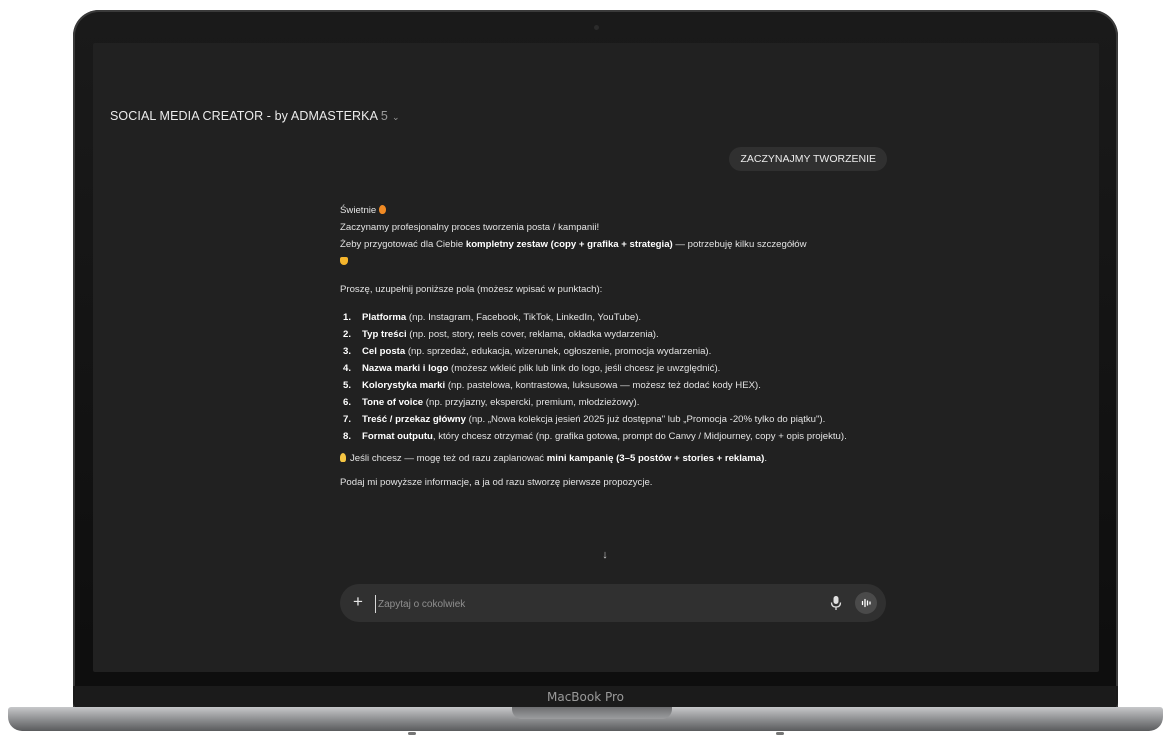 This screenshot has width=1171, height=742. Describe the element at coordinates (244, 116) in the screenshot. I see `app-title: SOCIAL MEDIA CREATOR - by ADMASTERKA` at that location.